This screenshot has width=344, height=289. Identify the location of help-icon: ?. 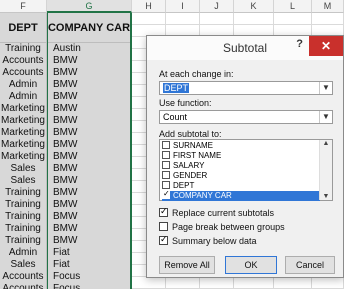
(299, 44).